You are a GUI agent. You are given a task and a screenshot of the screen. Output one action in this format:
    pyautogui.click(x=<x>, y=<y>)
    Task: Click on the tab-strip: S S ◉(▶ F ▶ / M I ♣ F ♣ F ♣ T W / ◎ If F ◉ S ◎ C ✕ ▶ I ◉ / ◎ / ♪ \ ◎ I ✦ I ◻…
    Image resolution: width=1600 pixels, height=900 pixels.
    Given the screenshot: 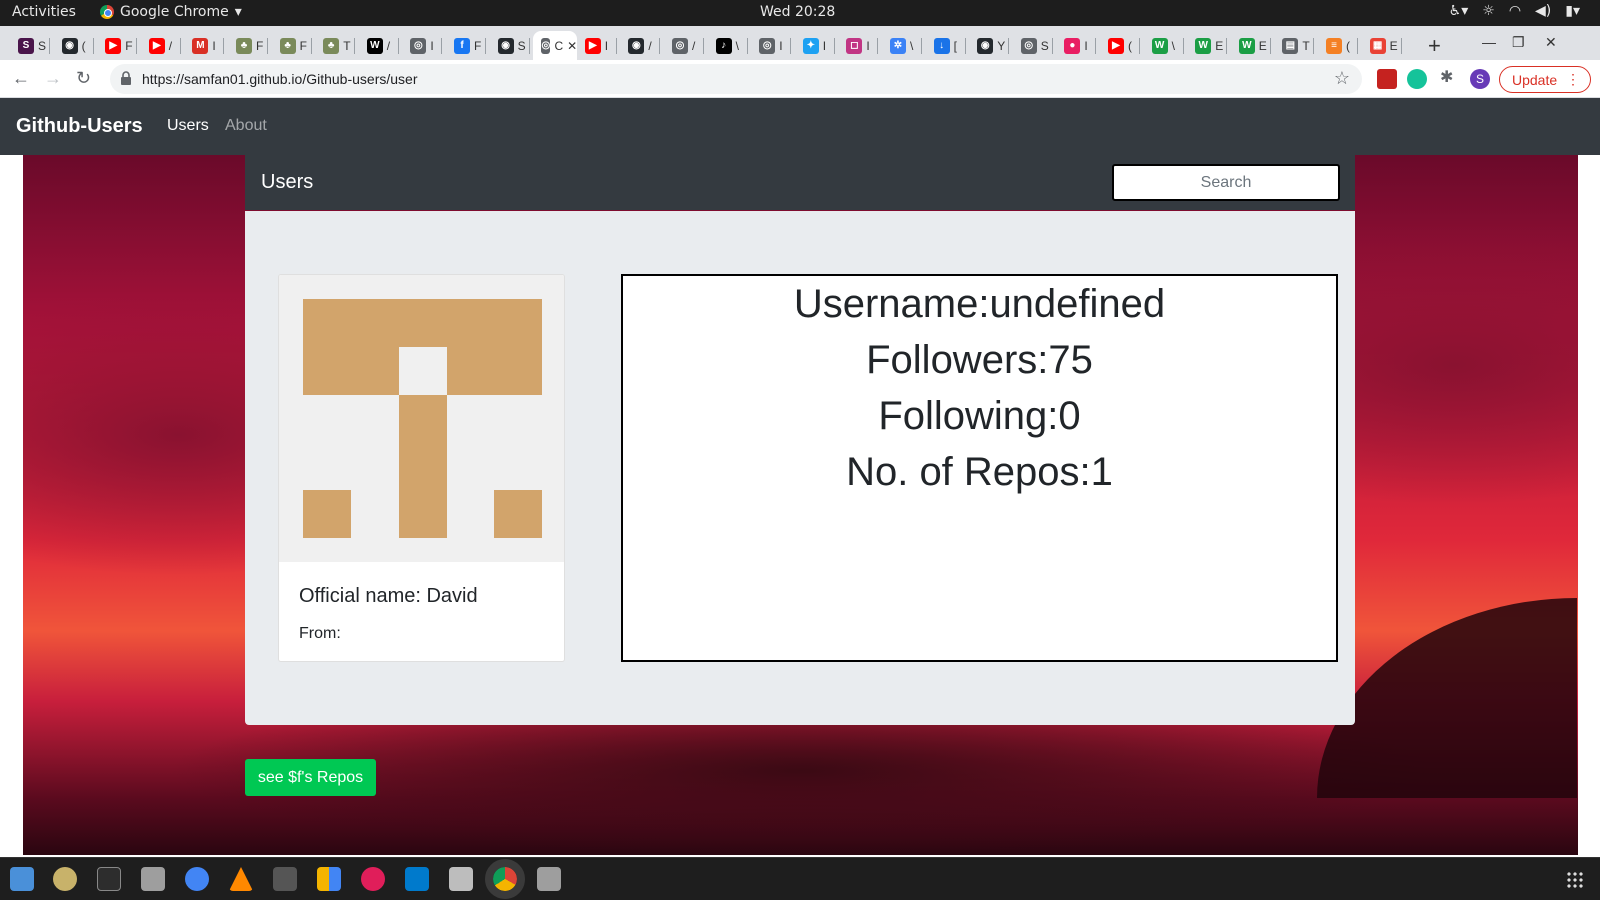 What is the action you would take?
    pyautogui.click(x=800, y=43)
    